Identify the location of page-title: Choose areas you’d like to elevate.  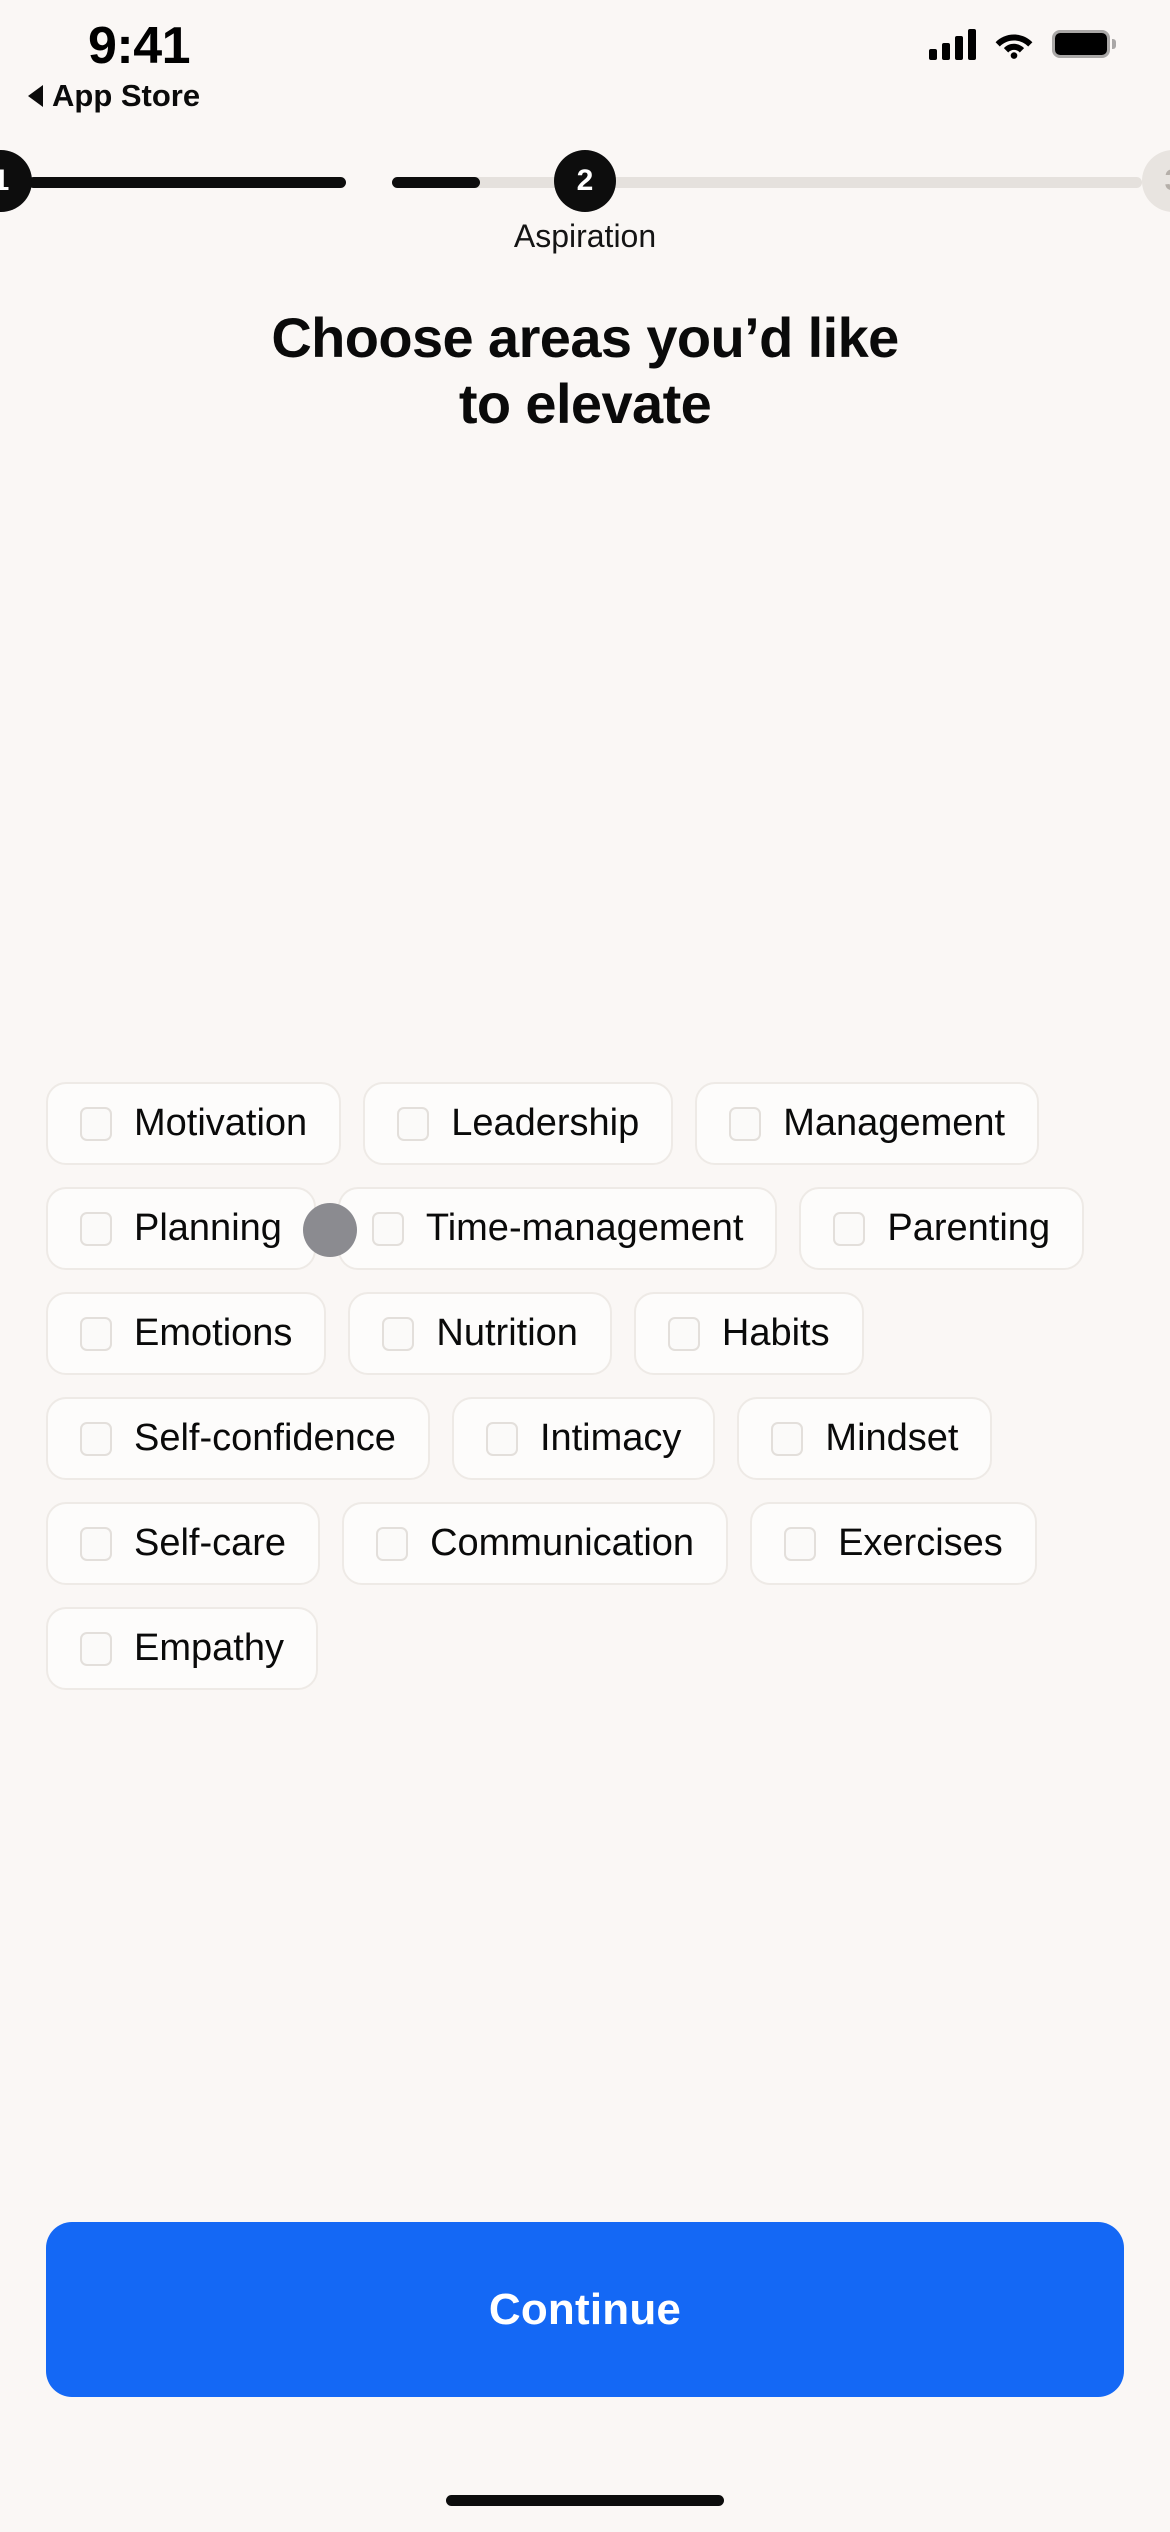
(585, 370).